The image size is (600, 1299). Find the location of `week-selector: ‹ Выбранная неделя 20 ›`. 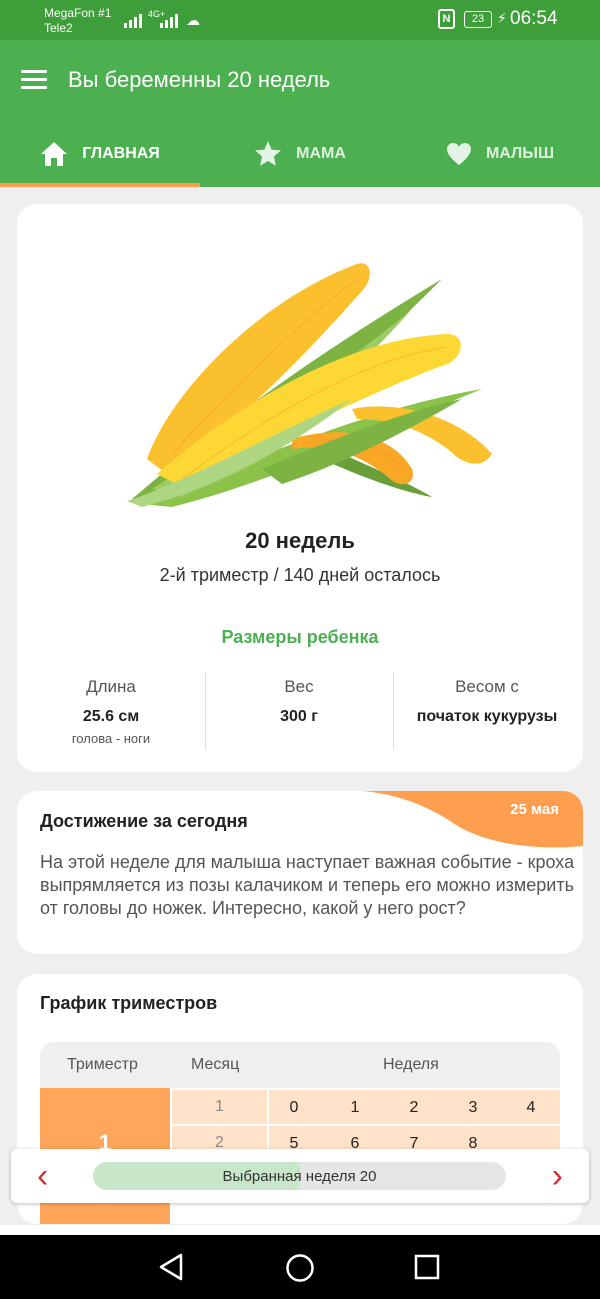

week-selector: ‹ Выбранная неделя 20 › is located at coordinates (300, 1176).